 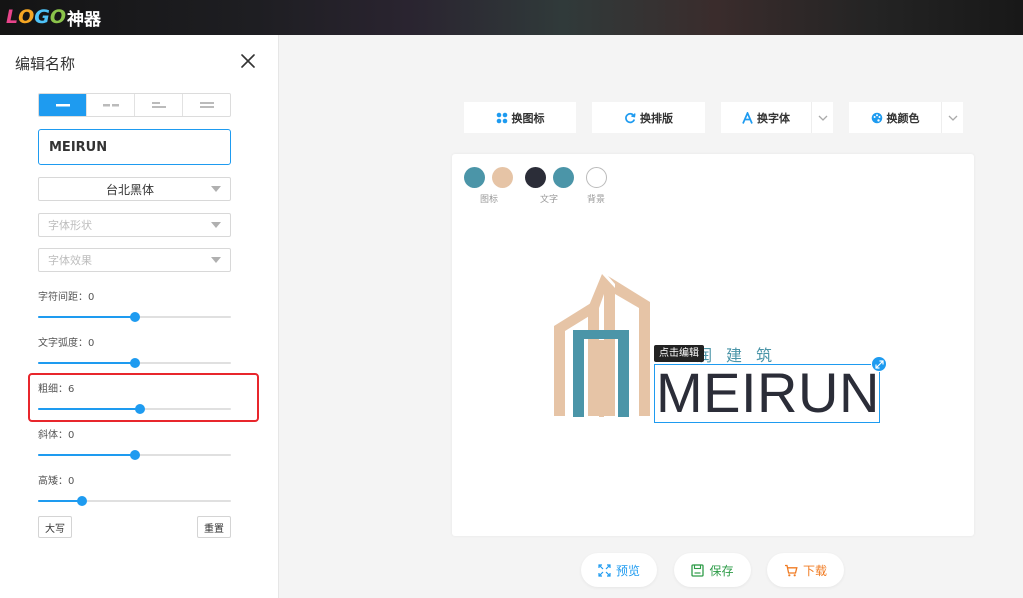 I want to click on letter-spacing-slider, so click(x=134, y=317).